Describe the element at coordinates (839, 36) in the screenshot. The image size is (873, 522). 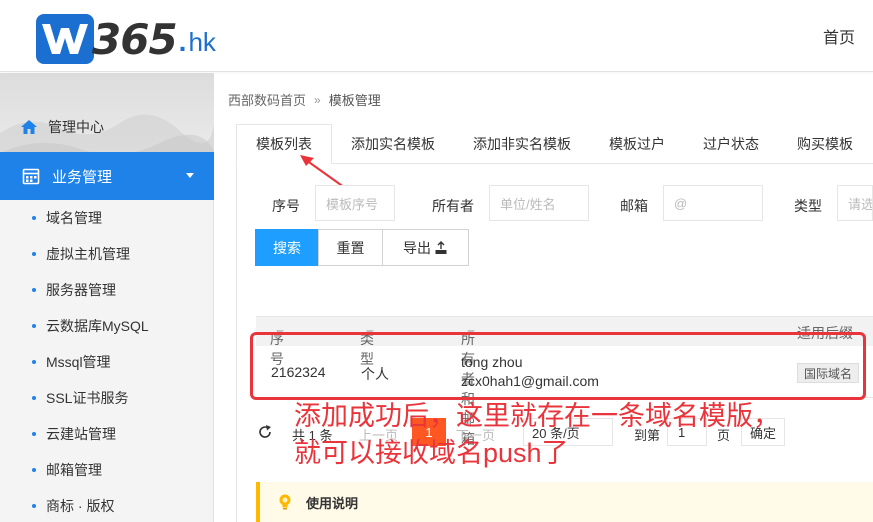
I see `home-link: 首页` at that location.